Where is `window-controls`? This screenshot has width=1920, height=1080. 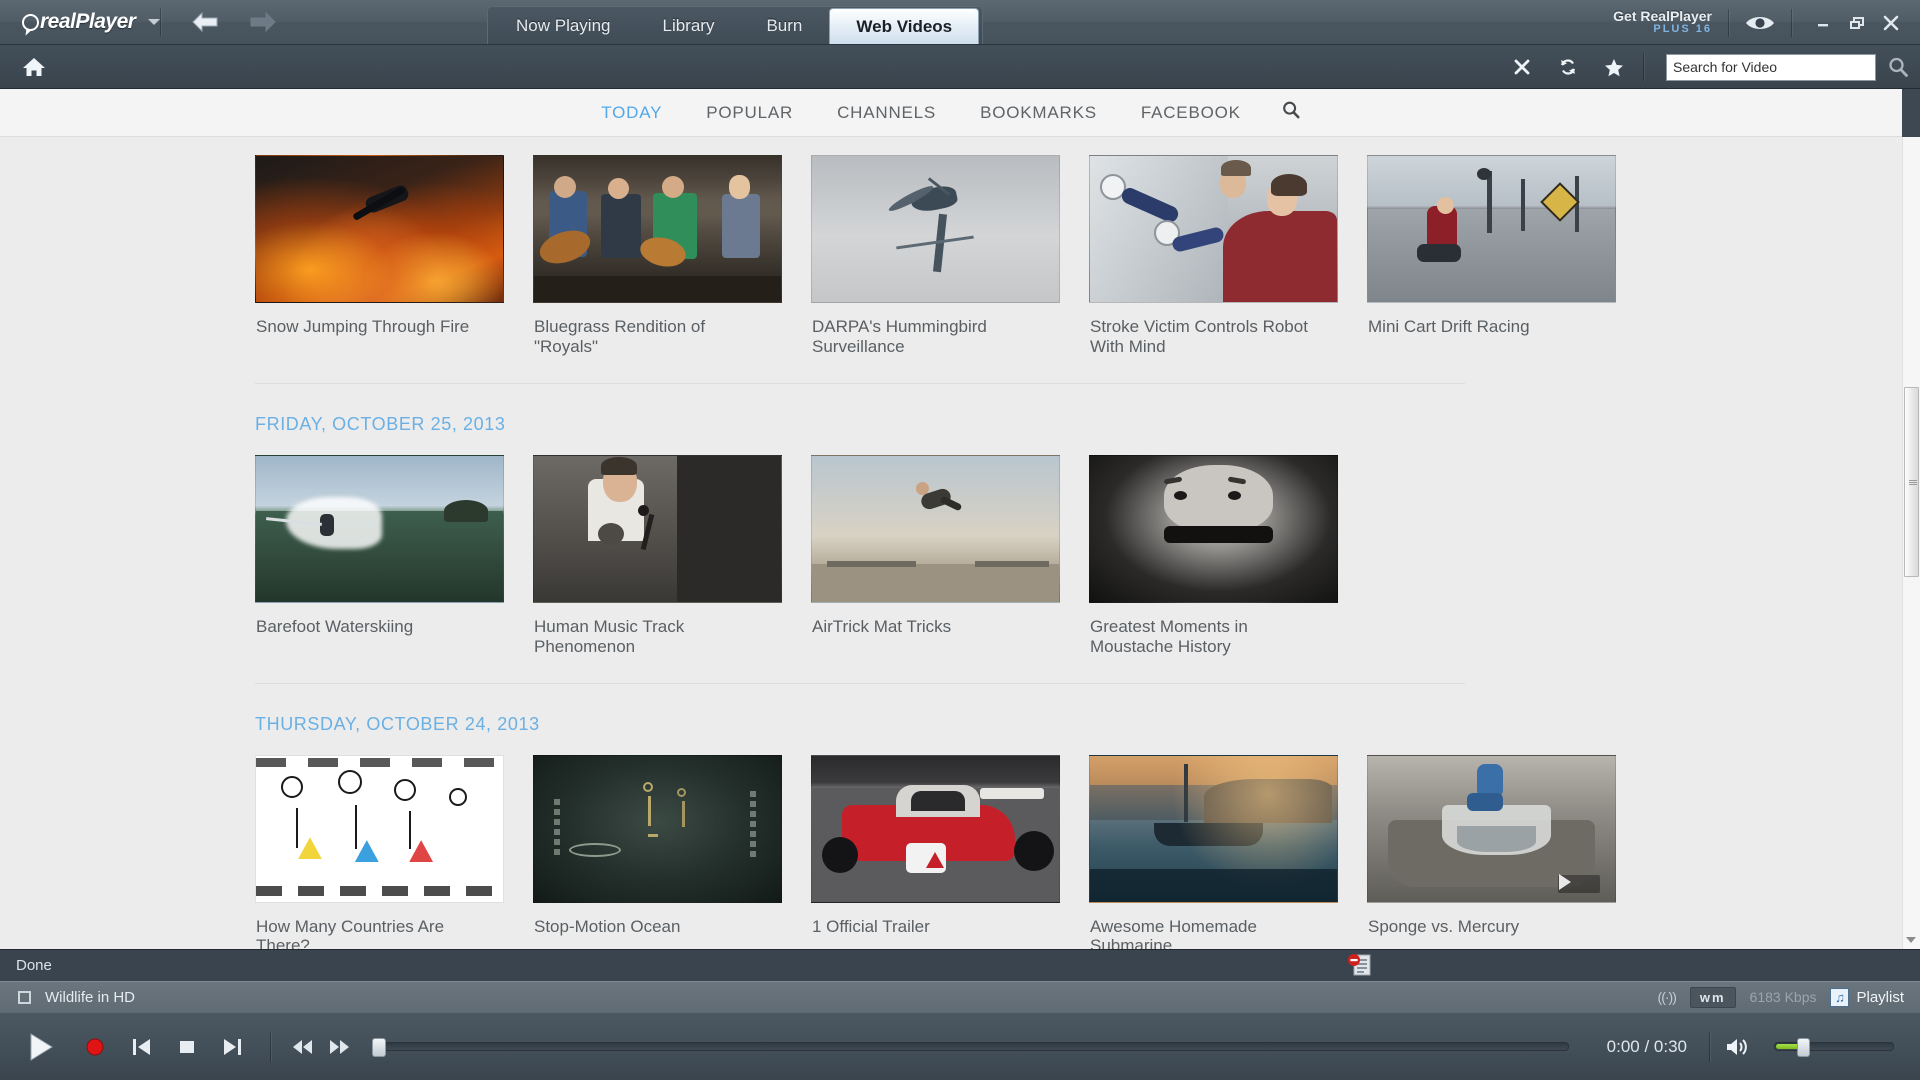
window-controls is located at coordinates (1856, 23).